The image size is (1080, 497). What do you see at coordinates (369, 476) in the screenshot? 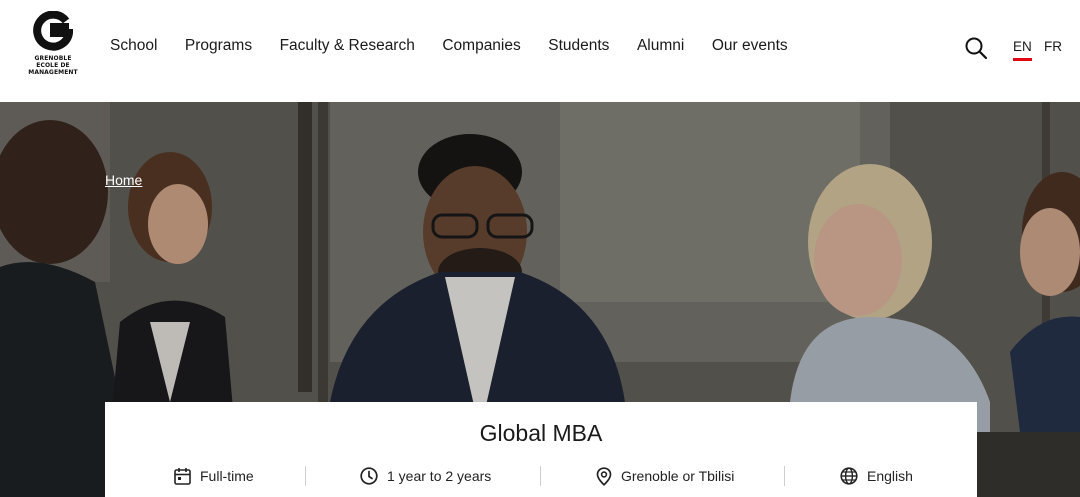
I see `clock-icon` at bounding box center [369, 476].